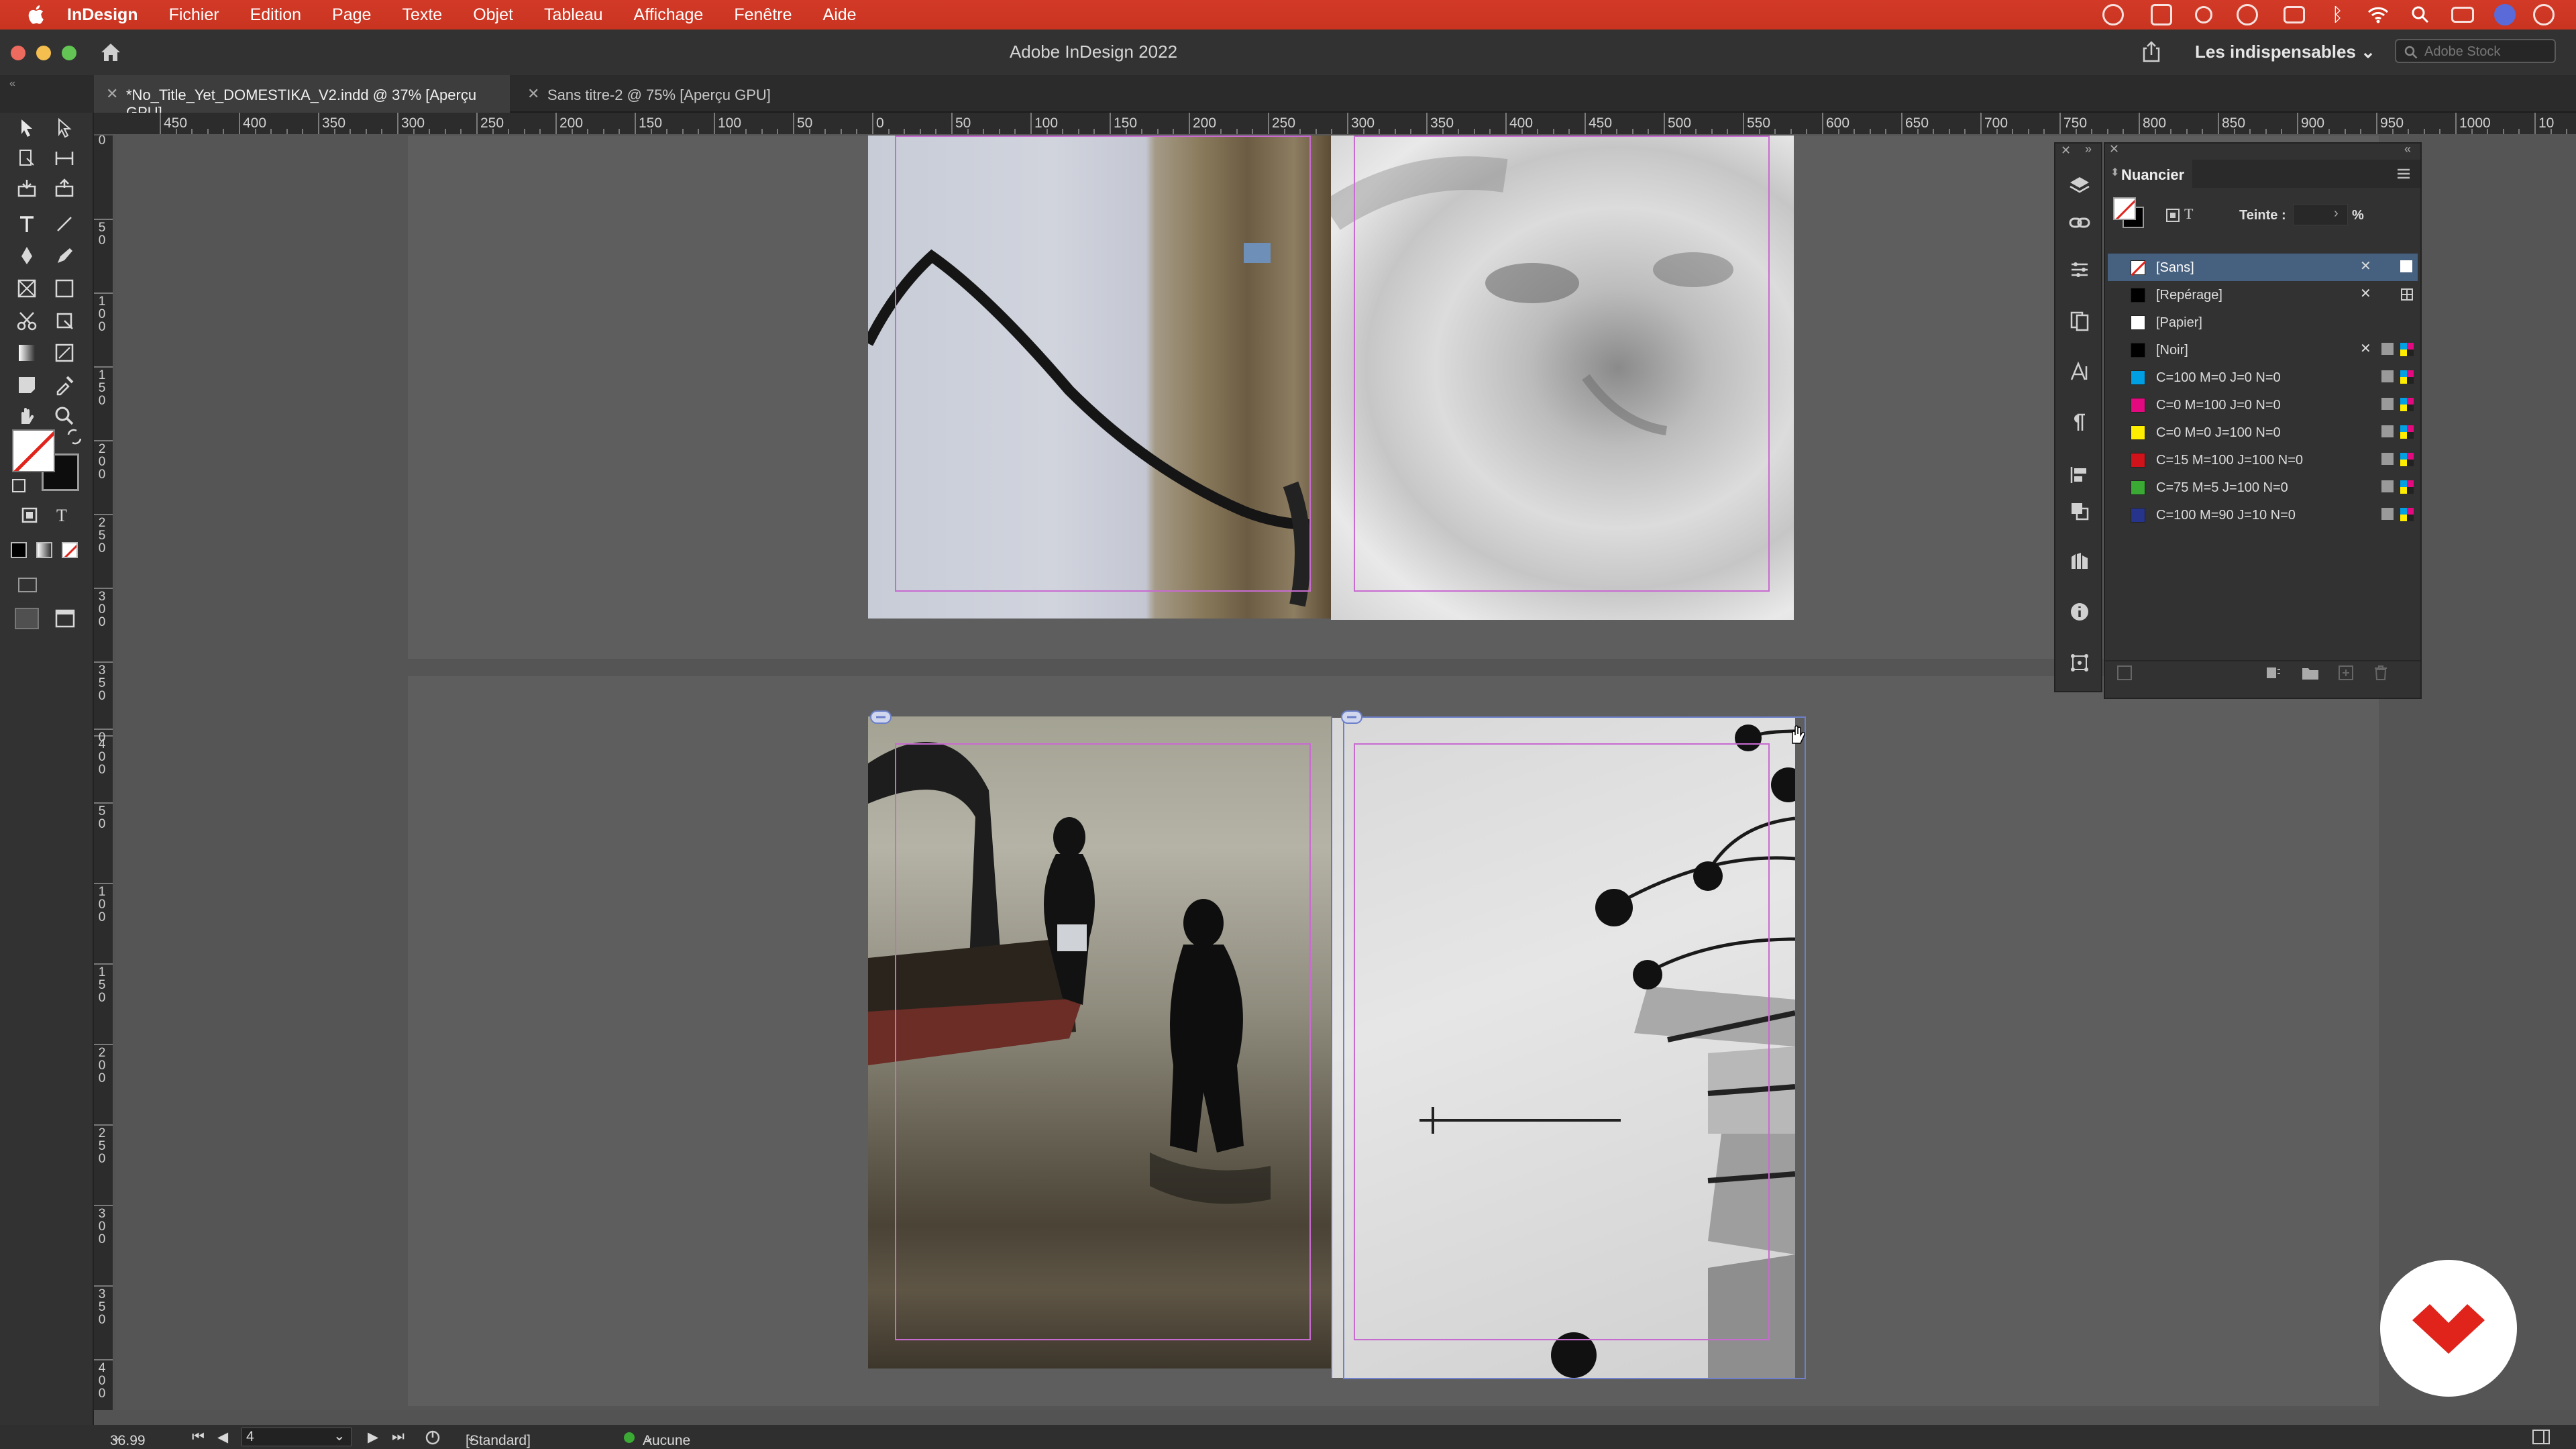  What do you see at coordinates (2080, 423) in the screenshot?
I see `paragraph-icon` at bounding box center [2080, 423].